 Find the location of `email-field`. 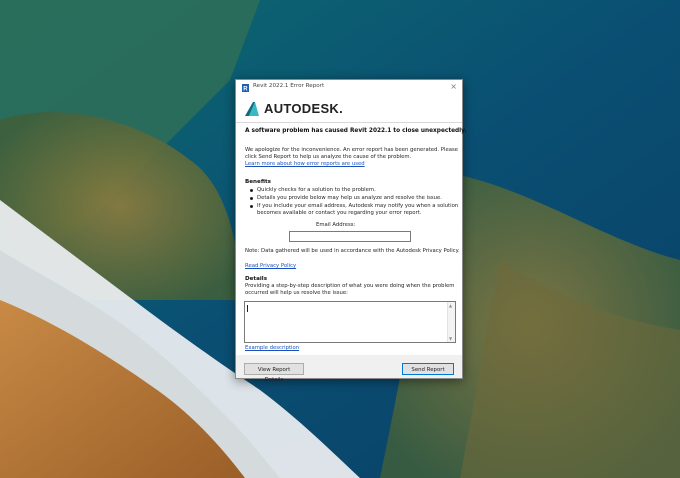

email-field is located at coordinates (350, 236).